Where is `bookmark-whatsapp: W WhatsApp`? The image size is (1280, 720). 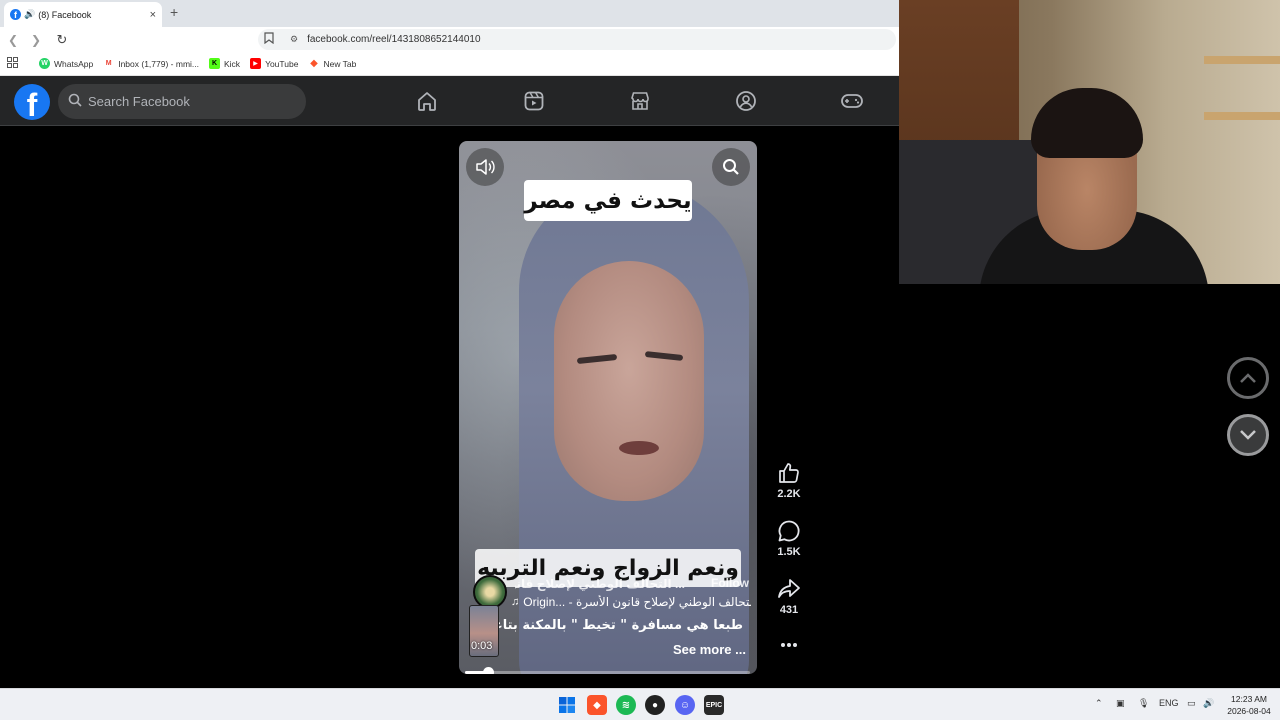 bookmark-whatsapp: W WhatsApp is located at coordinates (66, 63).